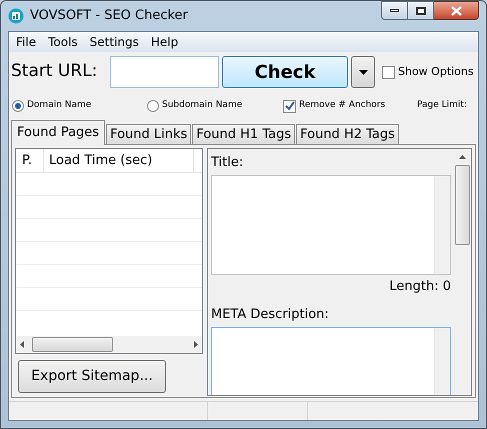  I want to click on dropdown-button, so click(363, 72).